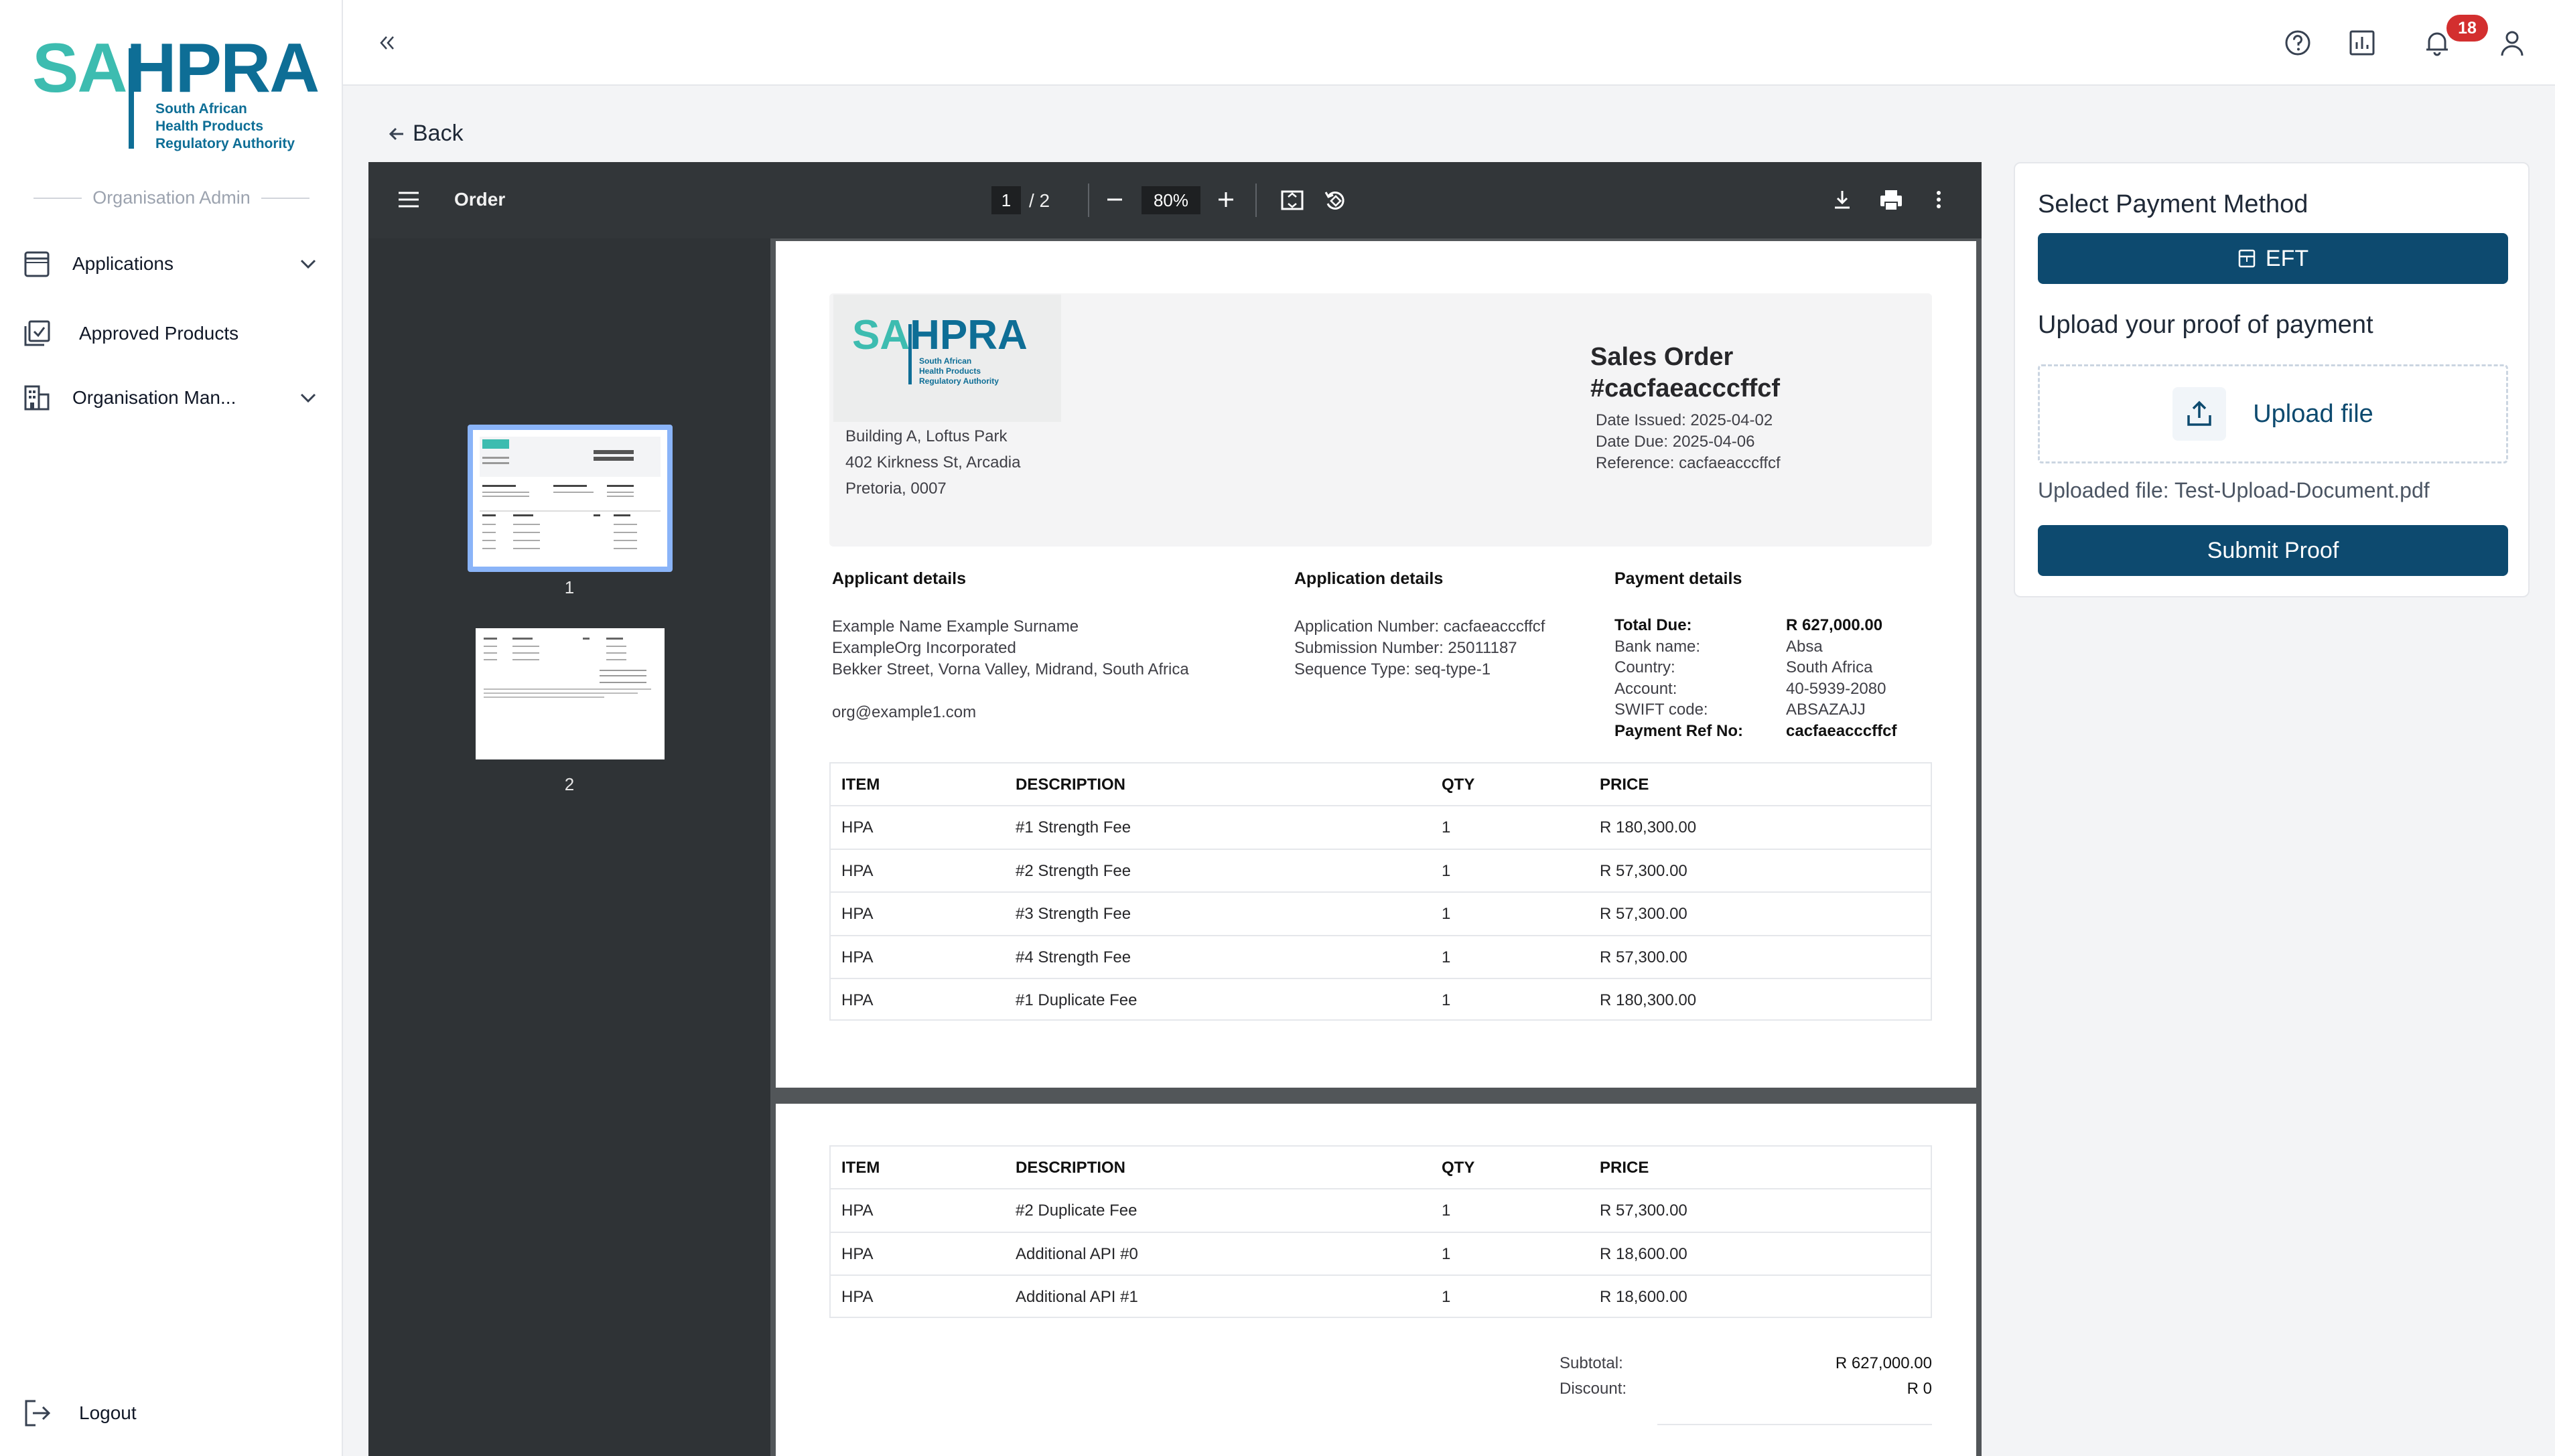  Describe the element at coordinates (1006, 200) in the screenshot. I see `page-number-input: 1` at that location.